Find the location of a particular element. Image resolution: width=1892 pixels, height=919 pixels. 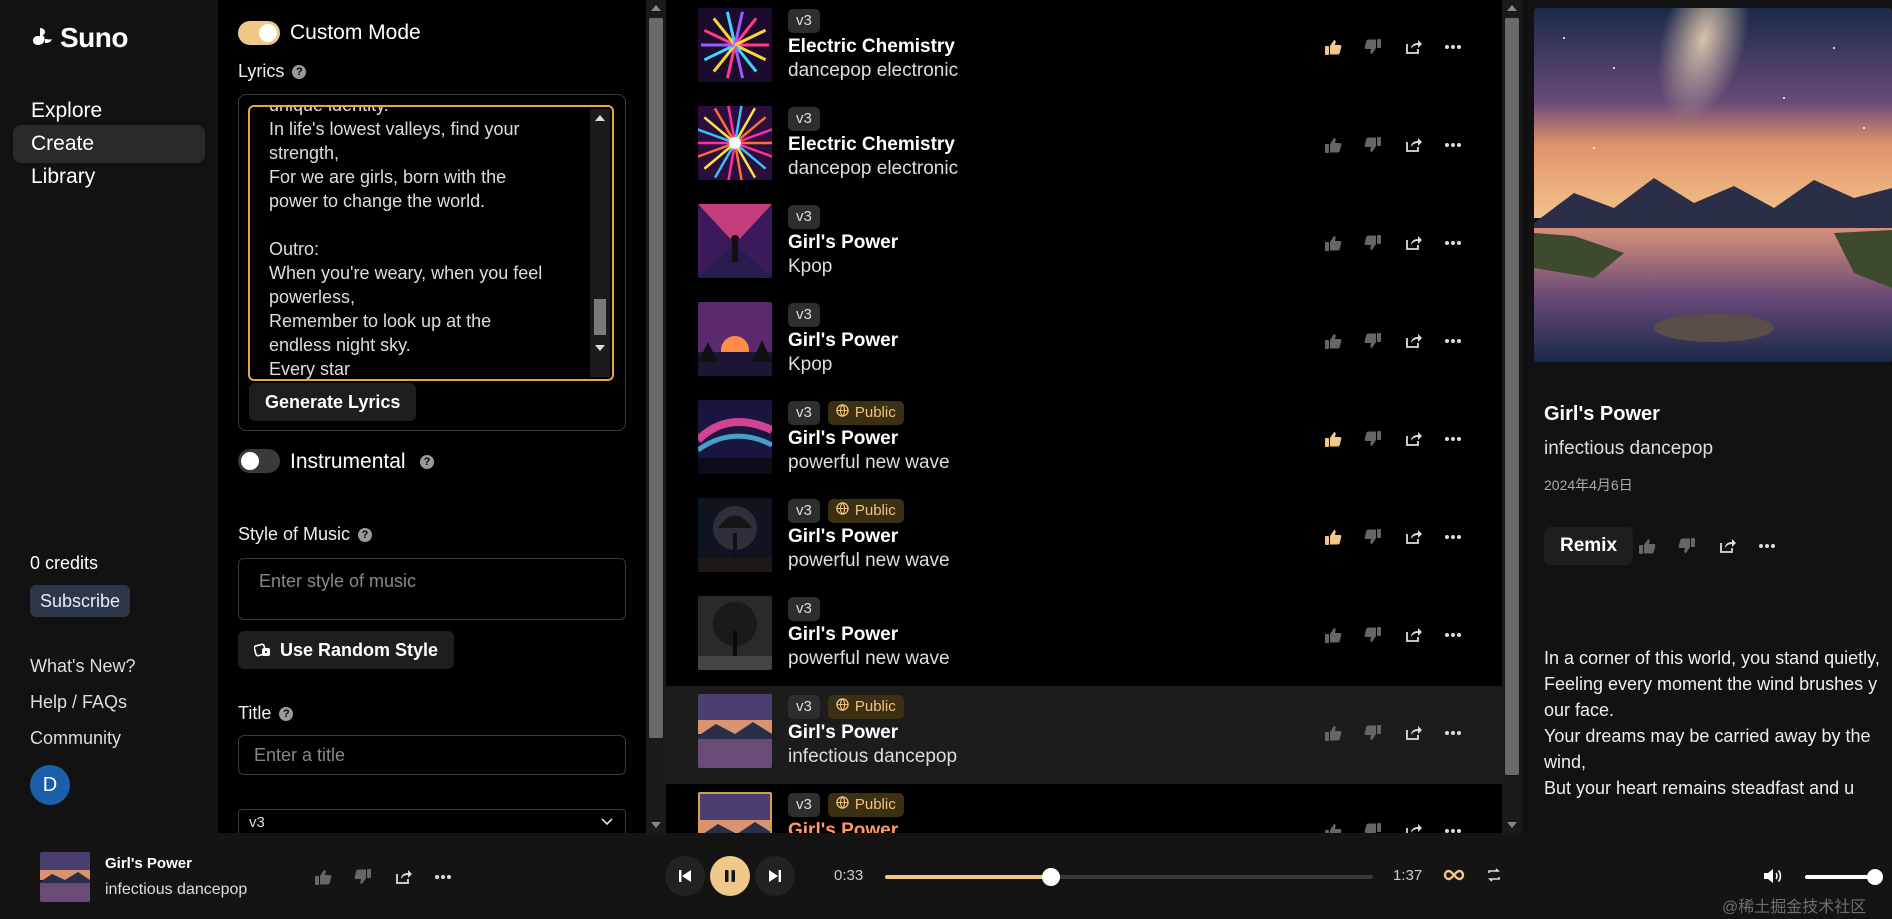

nav-library: Library is located at coordinates (109, 177).